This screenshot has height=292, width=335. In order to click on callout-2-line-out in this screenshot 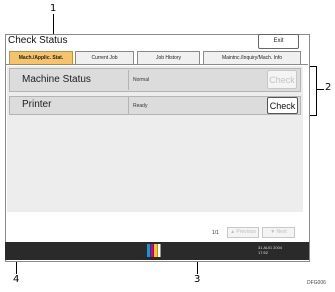, I will do `click(320, 89)`.